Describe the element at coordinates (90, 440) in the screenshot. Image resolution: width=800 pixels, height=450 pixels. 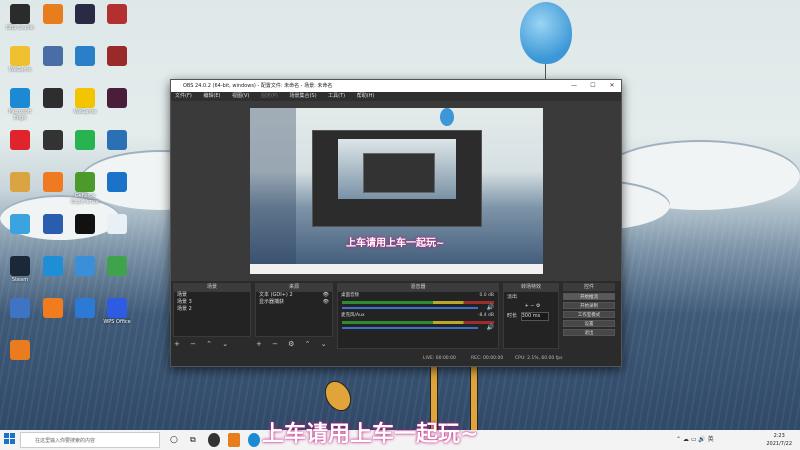
I see `taskbar-search-input: 在这里输入你要搜索的内容` at that location.